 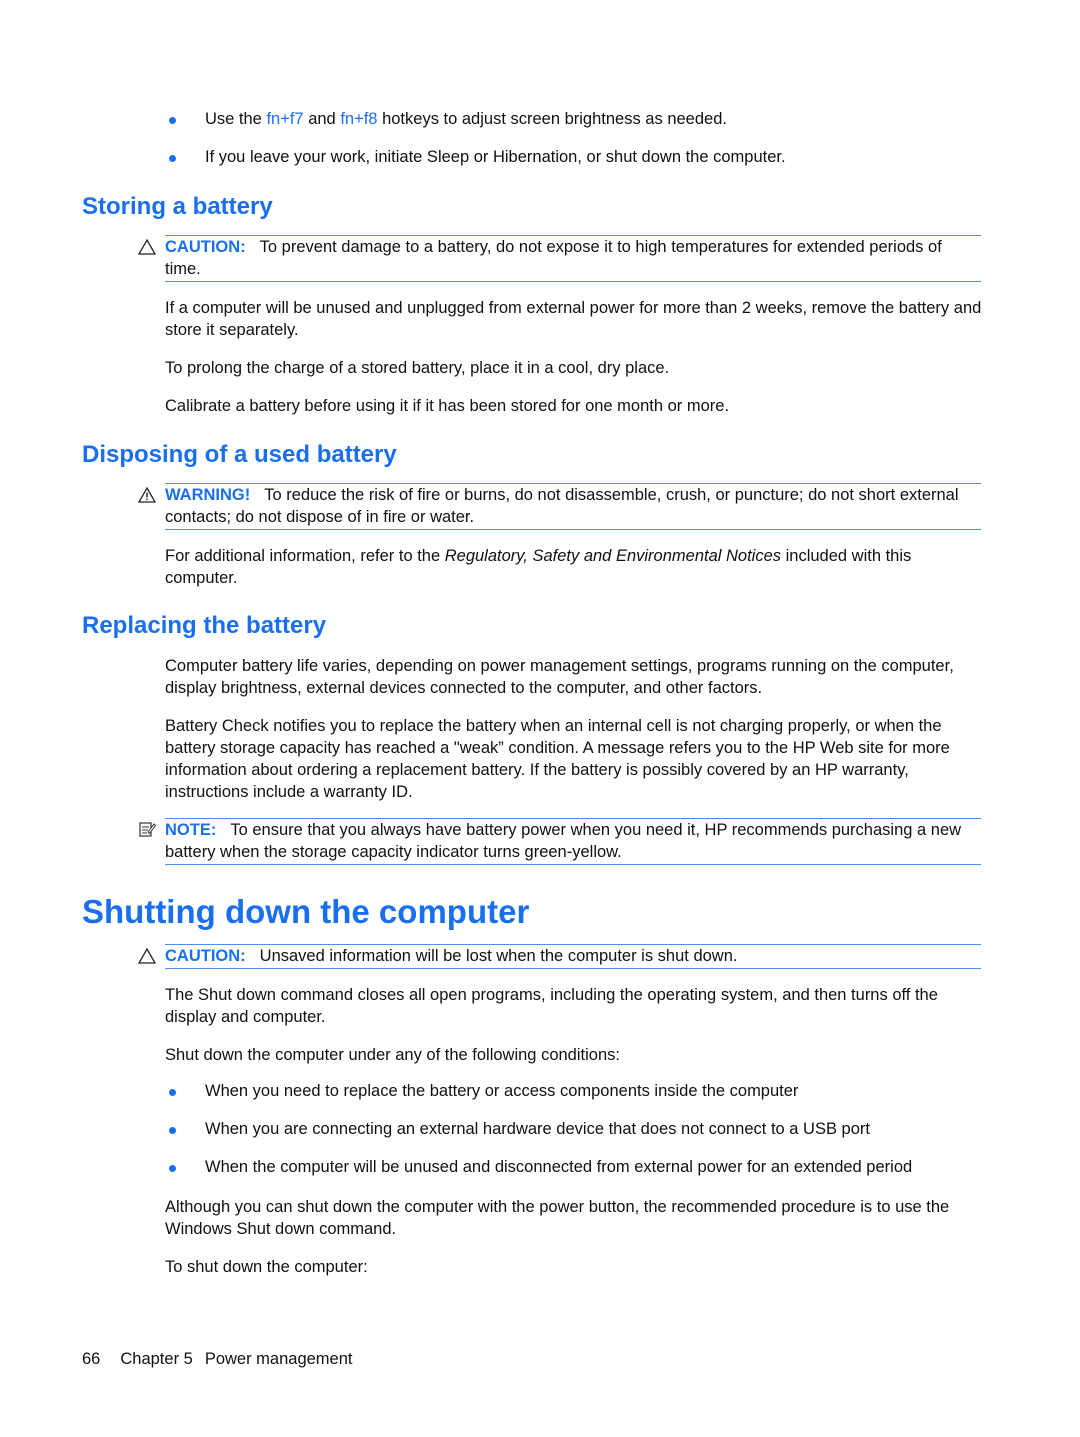 What do you see at coordinates (239, 454) in the screenshot?
I see `section-heading-disposing: Disposing of a used battery` at bounding box center [239, 454].